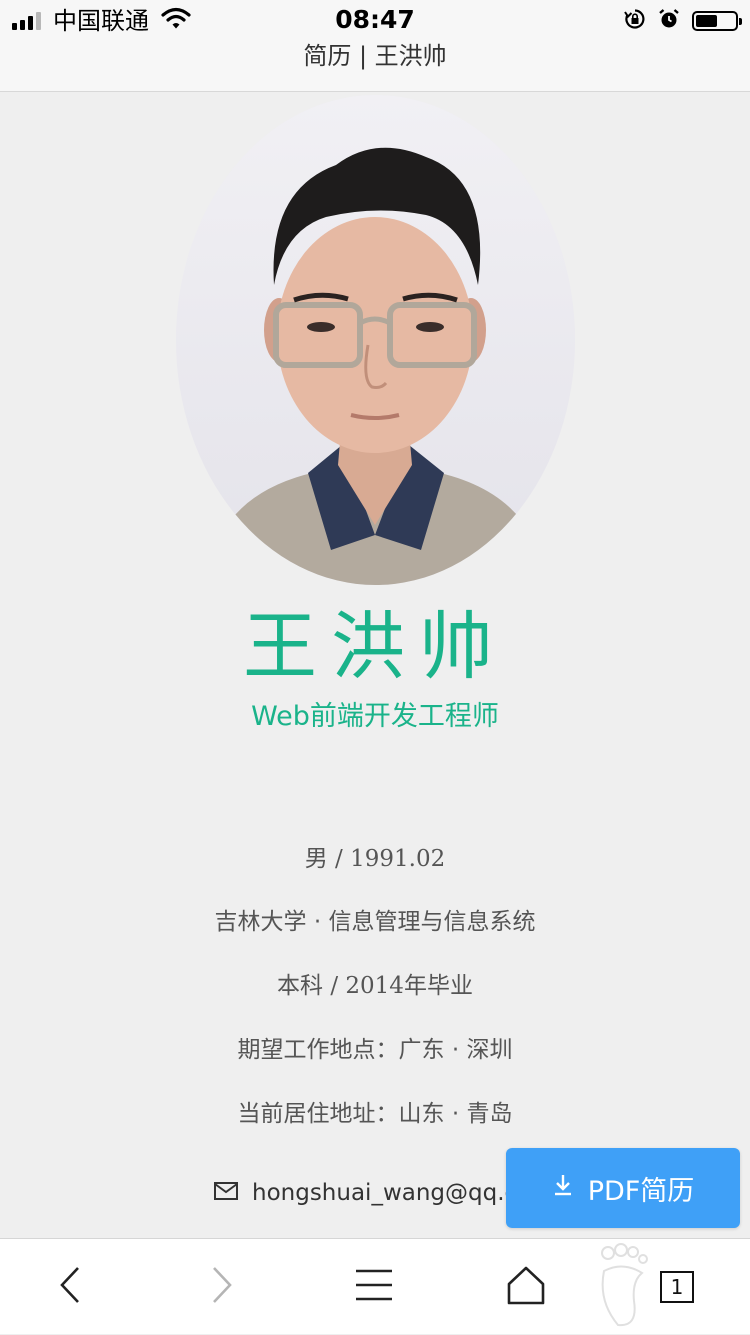  I want to click on graduation-suffix: 年毕业, so click(438, 986).